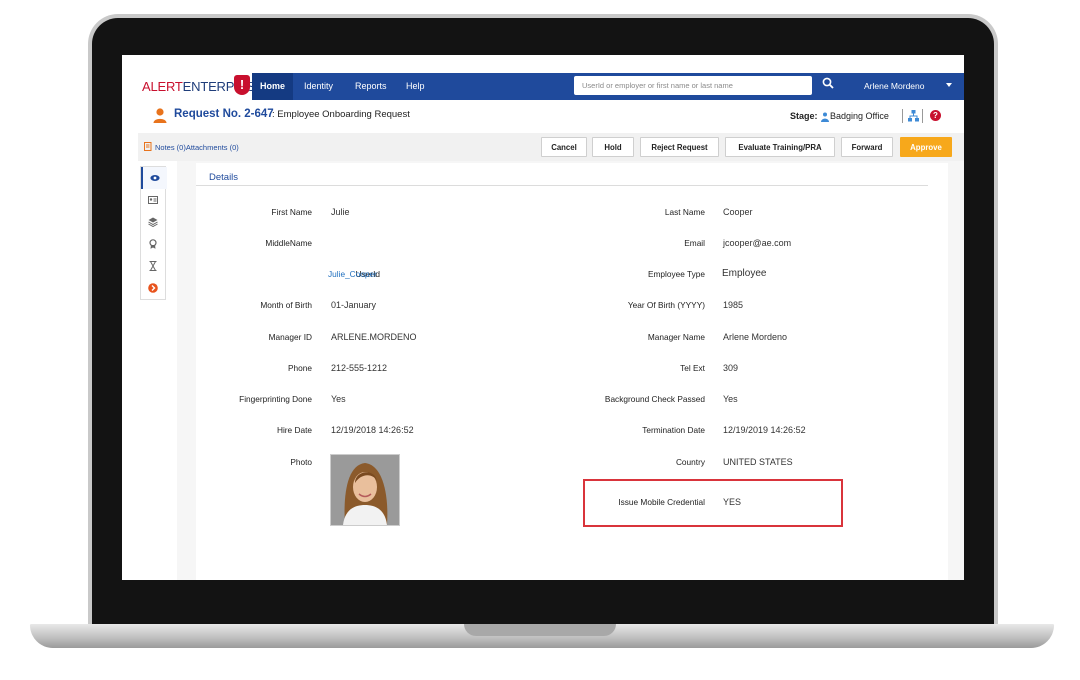  I want to click on email-label: Email, so click(694, 243).